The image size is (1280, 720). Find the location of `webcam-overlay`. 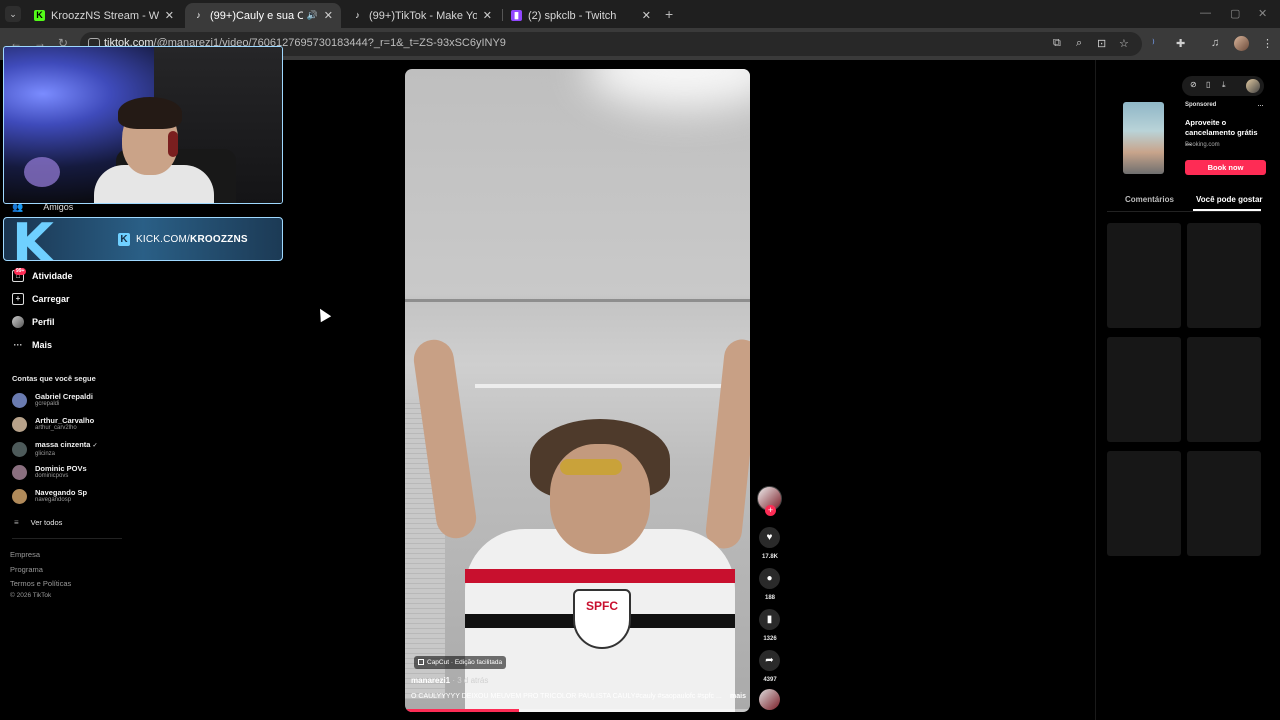

webcam-overlay is located at coordinates (143, 125).